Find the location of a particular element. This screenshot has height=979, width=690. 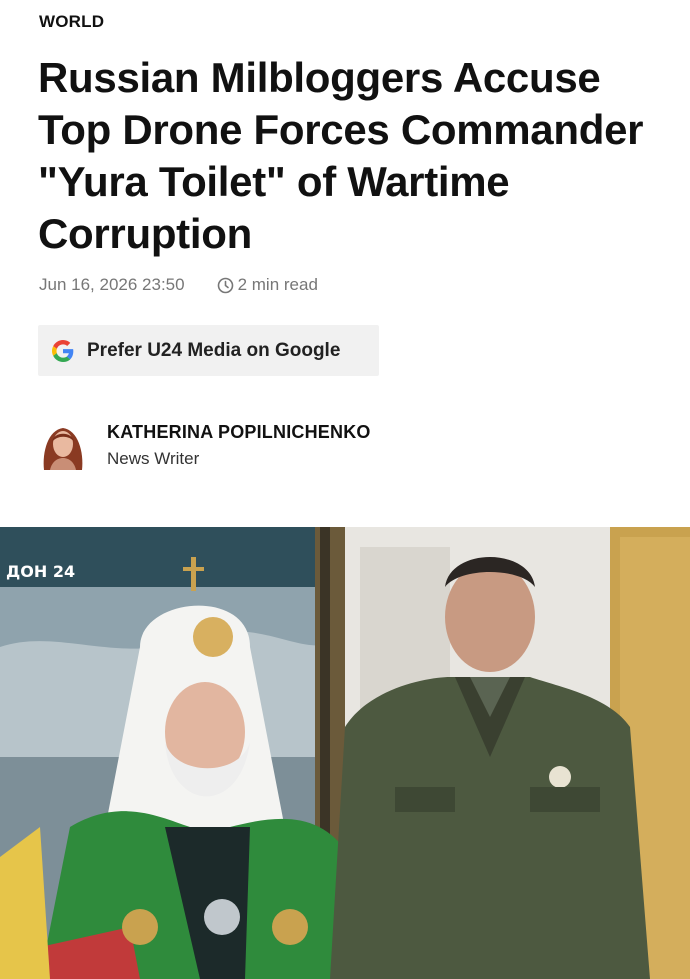

prefer-on-google-button: Prefer U24 Media on Google is located at coordinates (208, 350).